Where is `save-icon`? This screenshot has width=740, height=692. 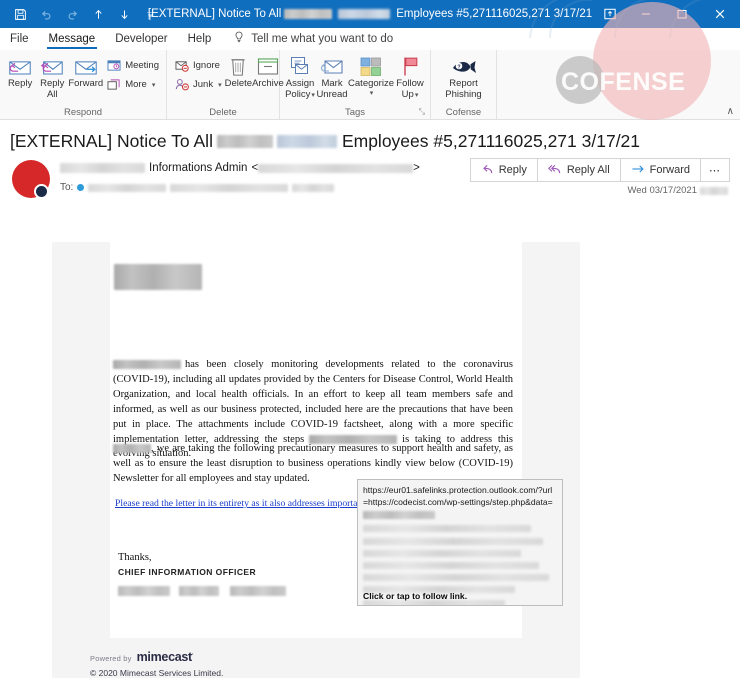
save-icon is located at coordinates (20, 14).